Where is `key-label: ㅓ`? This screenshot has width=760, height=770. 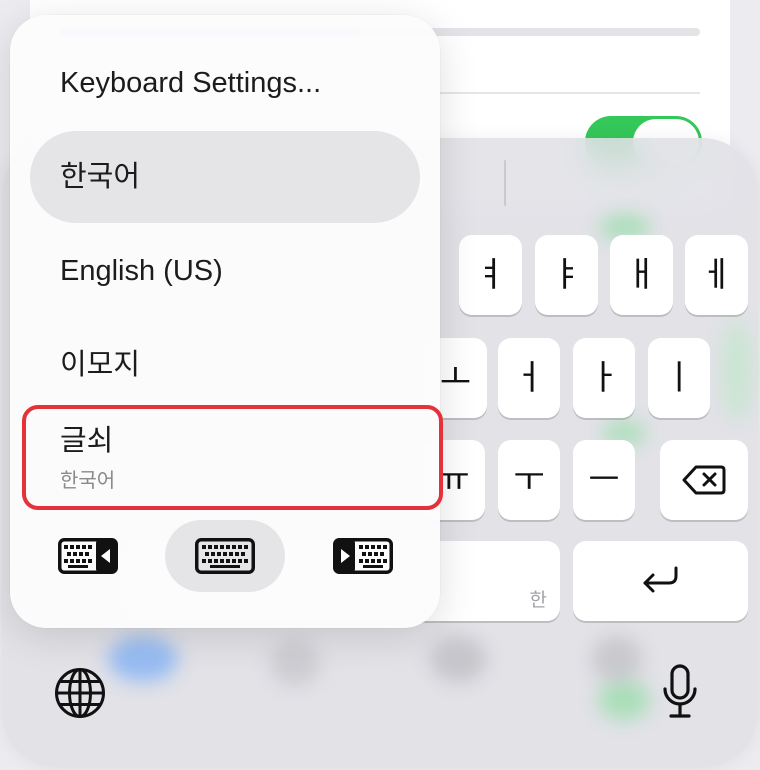
key-label: ㅓ is located at coordinates (529, 378).